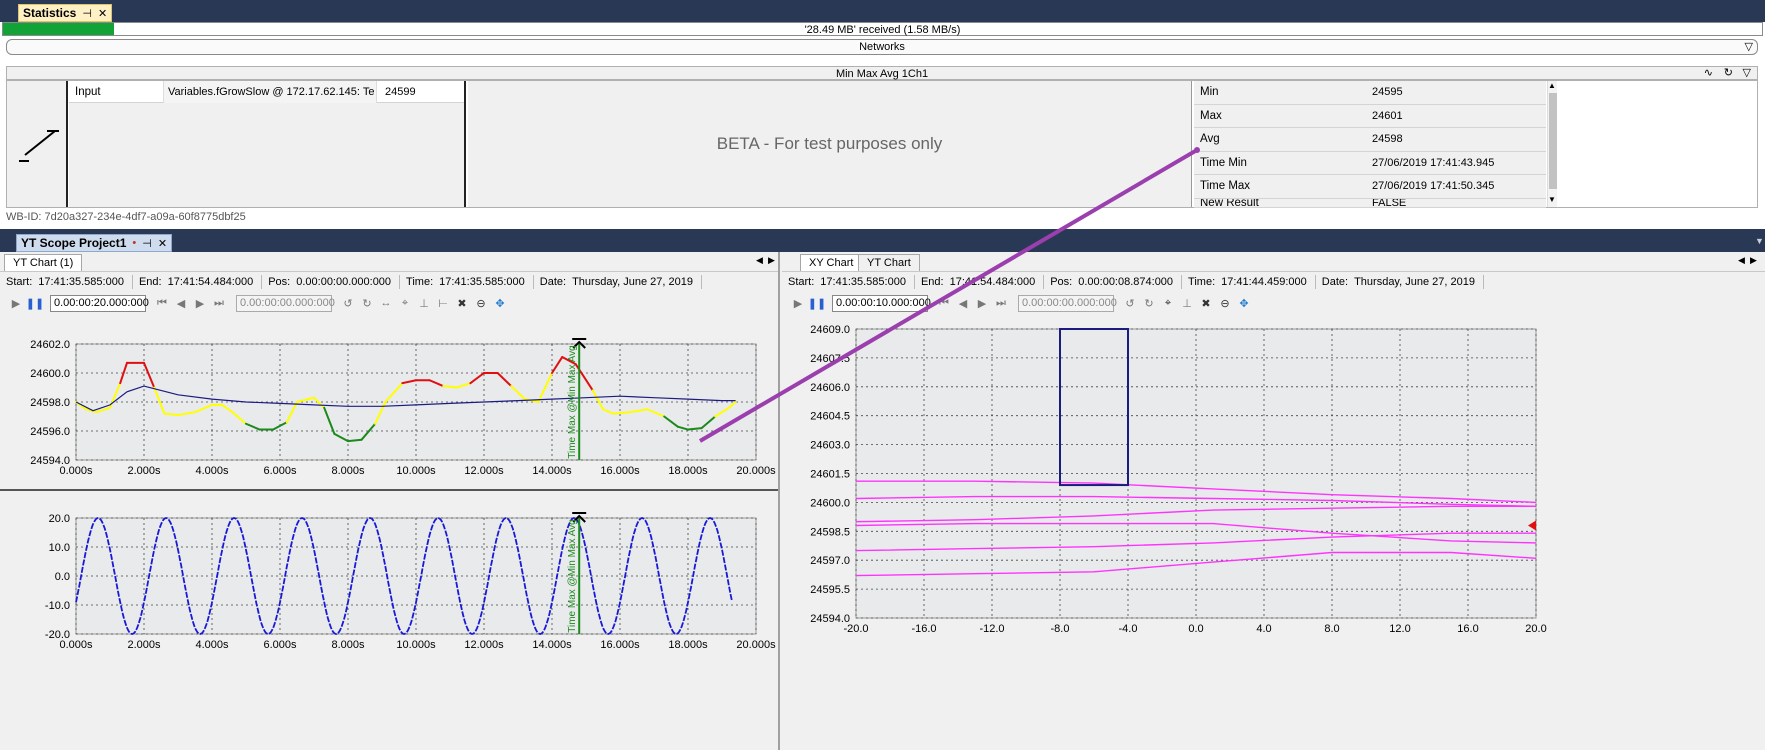 The width and height of the screenshot is (1765, 750). Describe the element at coordinates (831, 262) in the screenshot. I see `tab-xy-chart: XY Chart` at that location.